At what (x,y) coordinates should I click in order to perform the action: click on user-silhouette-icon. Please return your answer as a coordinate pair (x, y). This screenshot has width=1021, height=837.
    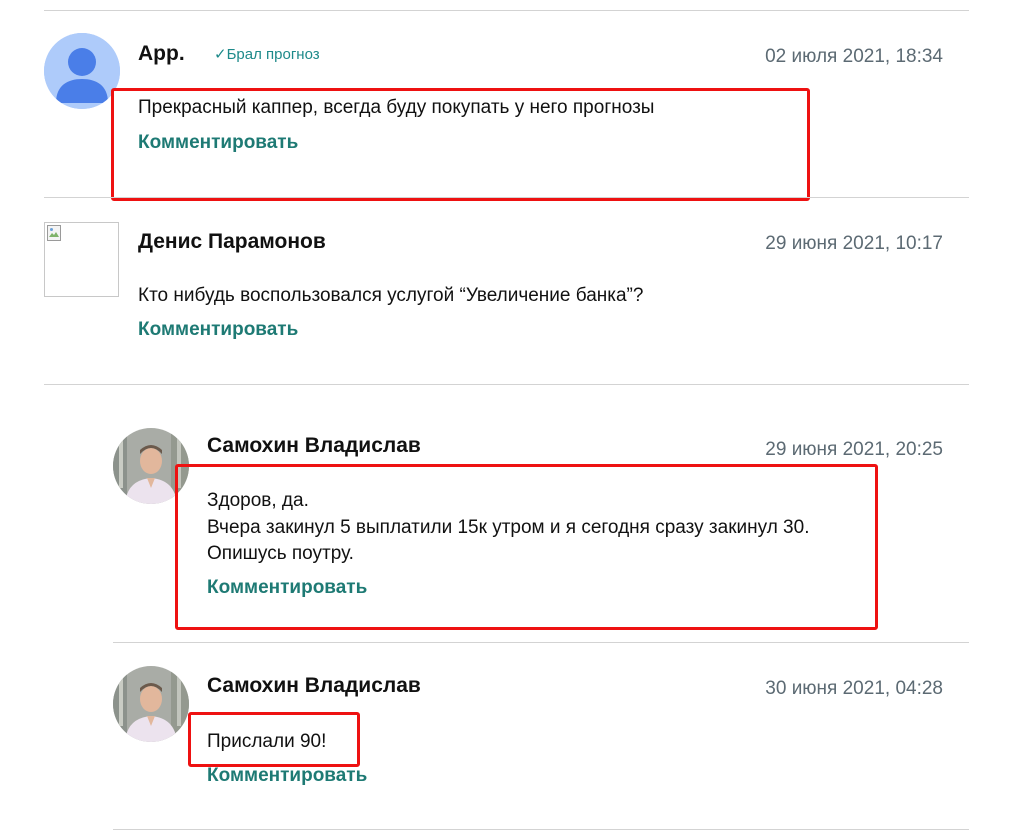
    Looking at the image, I should click on (82, 71).